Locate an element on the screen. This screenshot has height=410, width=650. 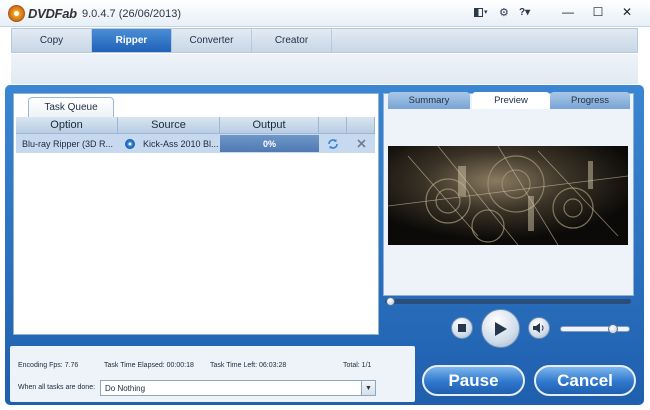
tab-converter: Converter is located at coordinates (212, 40).